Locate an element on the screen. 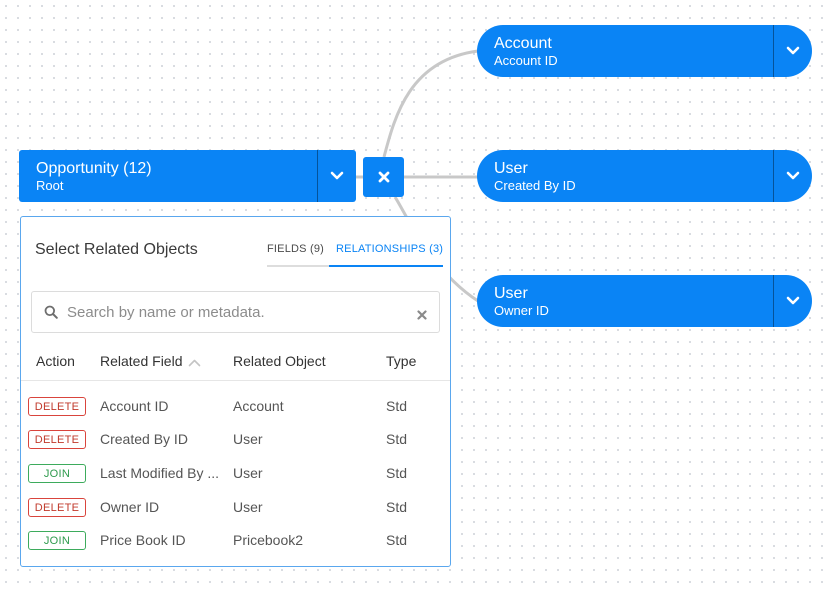  related-field-cell: Created By ID is located at coordinates (144, 439).